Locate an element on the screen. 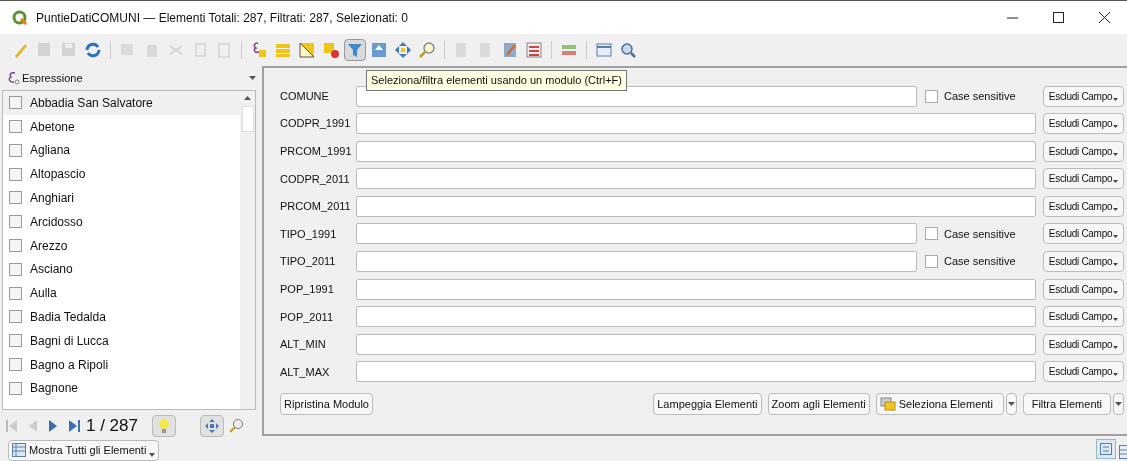 The width and height of the screenshot is (1127, 461). next-page-icon is located at coordinates (53, 425).